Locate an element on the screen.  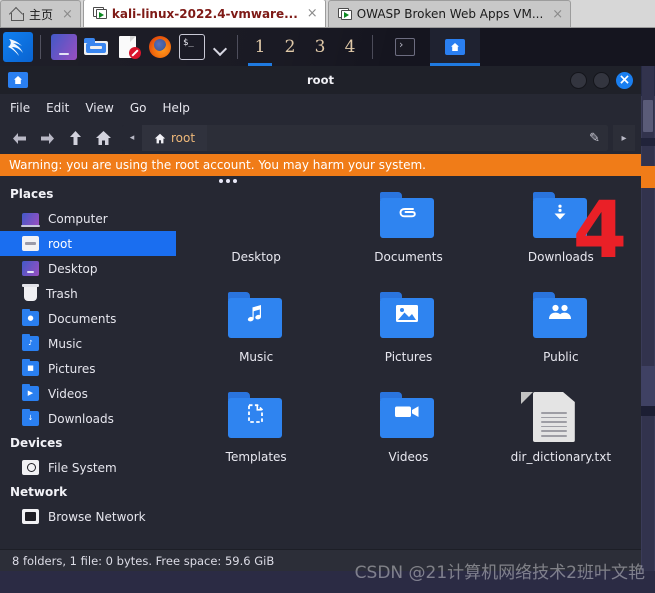
sidebar-item-label: Downloads is located at coordinates (81, 418).